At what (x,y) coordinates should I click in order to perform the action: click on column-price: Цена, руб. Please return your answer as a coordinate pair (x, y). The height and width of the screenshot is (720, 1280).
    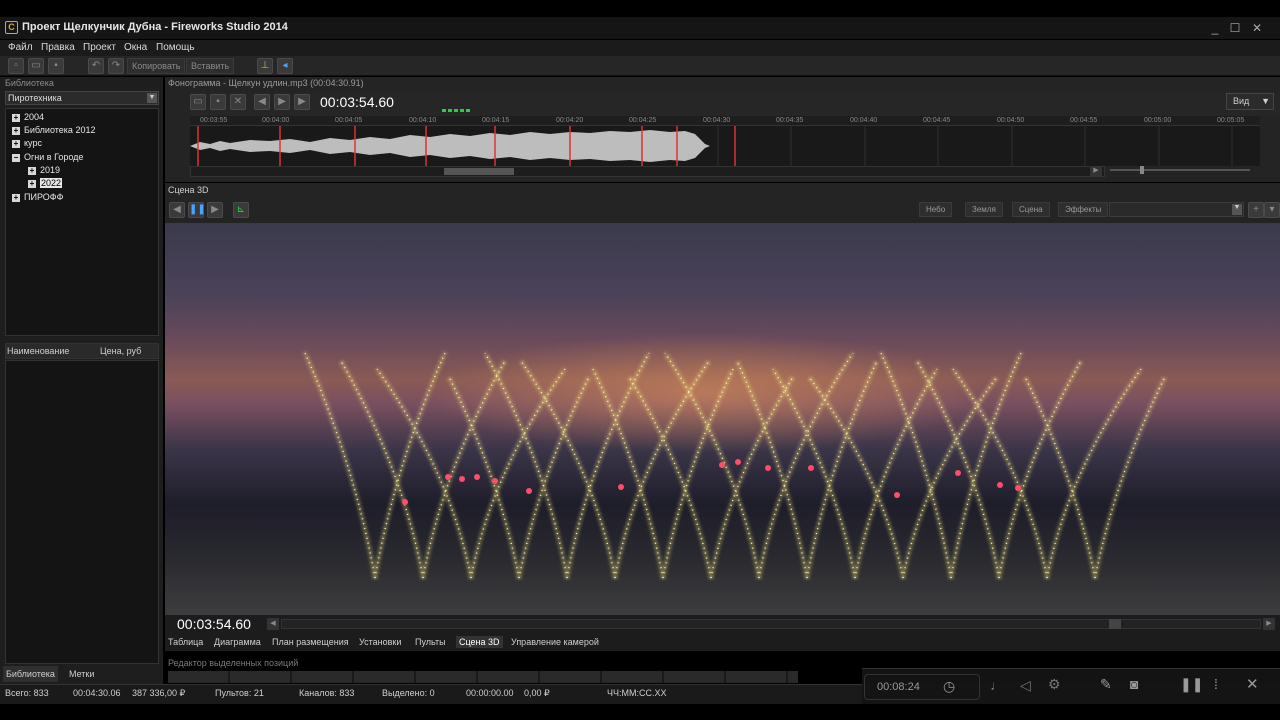
    Looking at the image, I should click on (120, 351).